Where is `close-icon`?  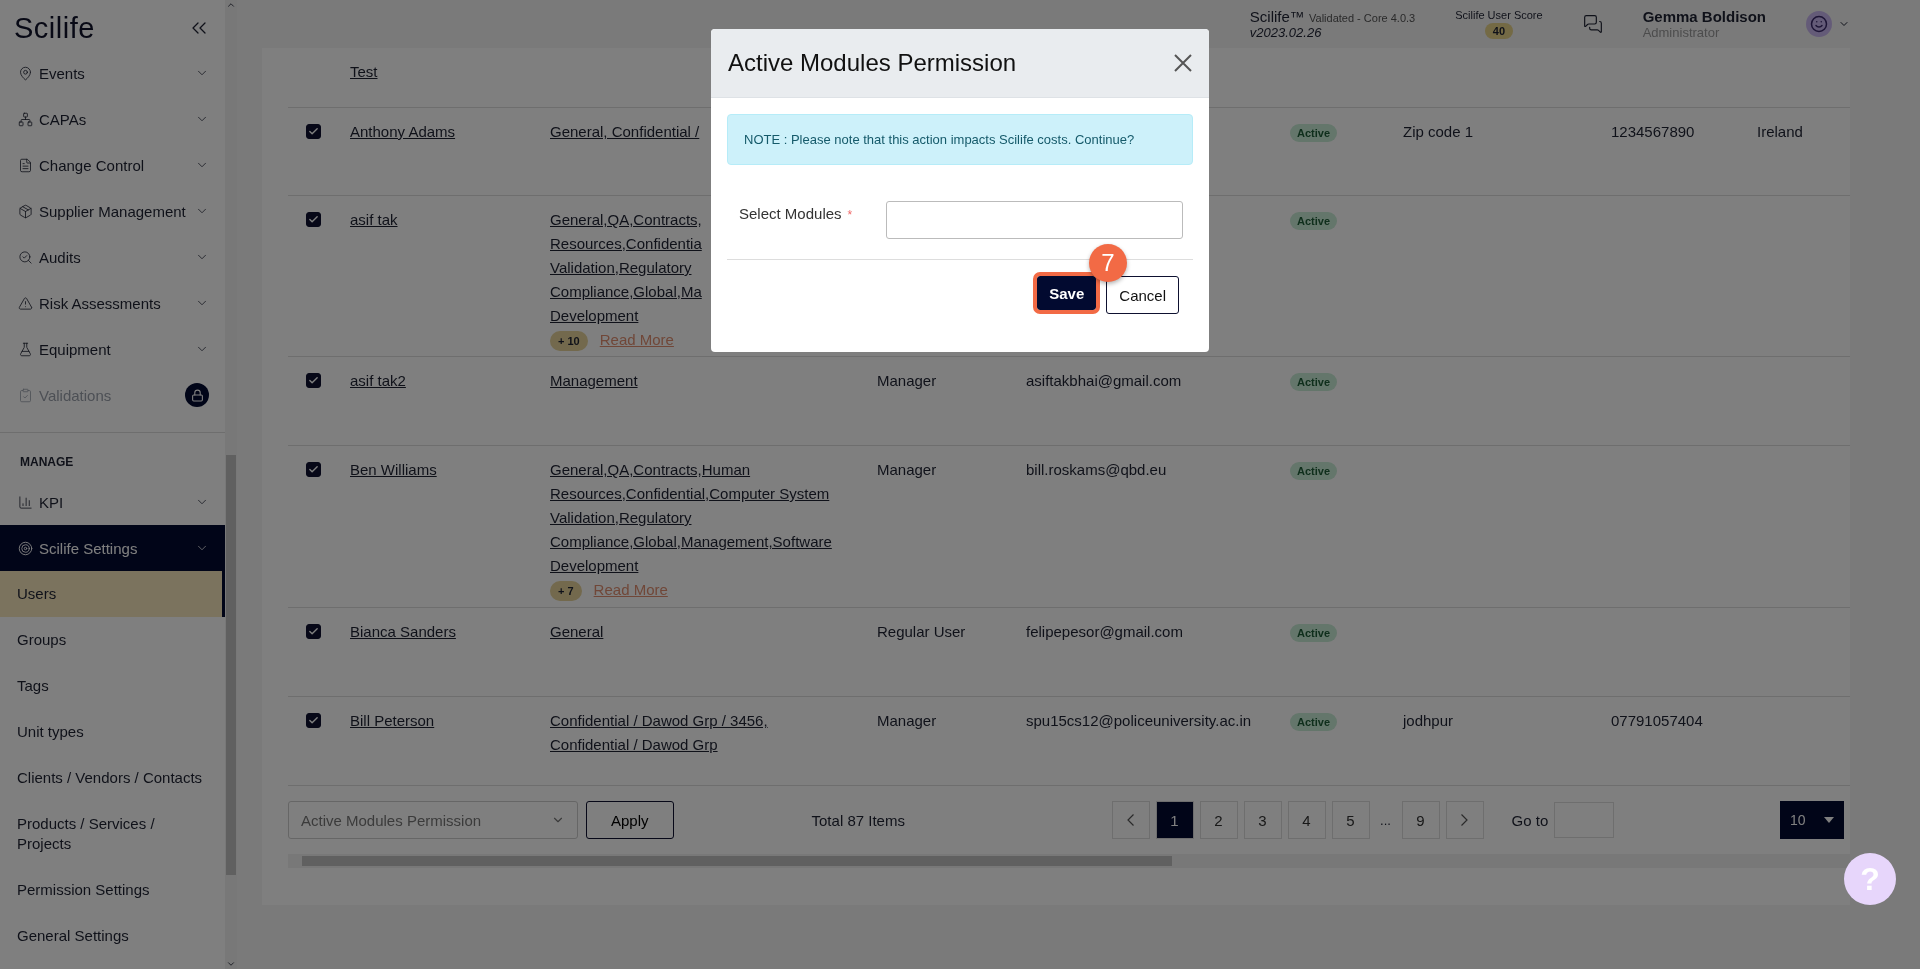 close-icon is located at coordinates (1183, 63).